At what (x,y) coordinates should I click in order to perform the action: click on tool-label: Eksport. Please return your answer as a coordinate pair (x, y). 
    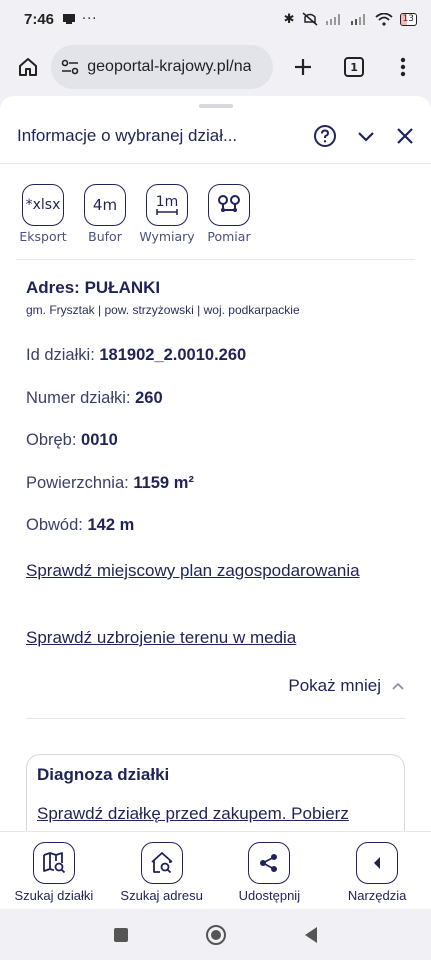
    Looking at the image, I should click on (43, 236).